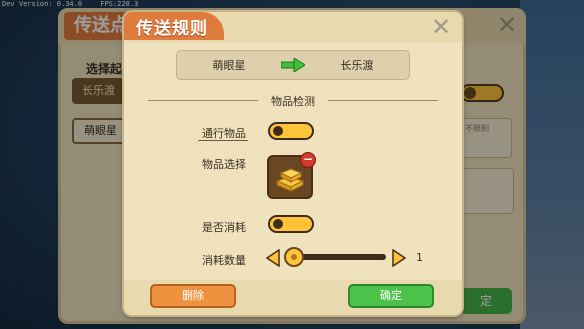 This screenshot has height=329, width=584. What do you see at coordinates (273, 258) in the screenshot?
I see `decrease-arrow-icon` at bounding box center [273, 258].